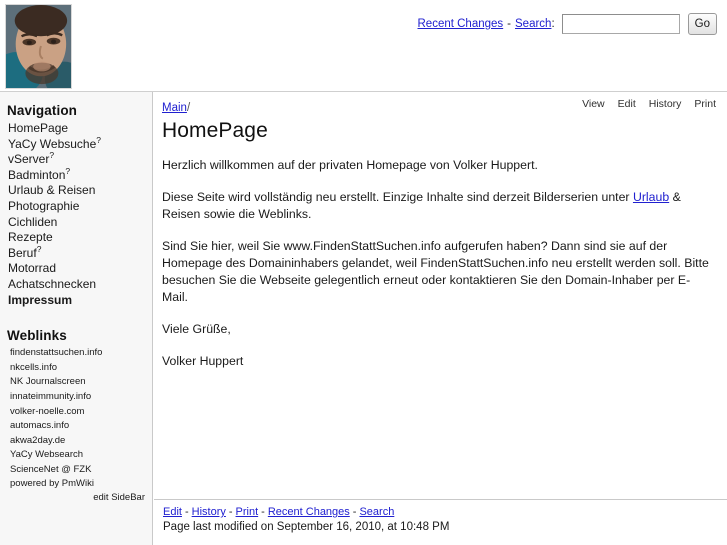 This screenshot has width=727, height=545. Describe the element at coordinates (445, 512) in the screenshot. I see `footer-links: Edit - History - Print - Recent Changes - Search` at that location.